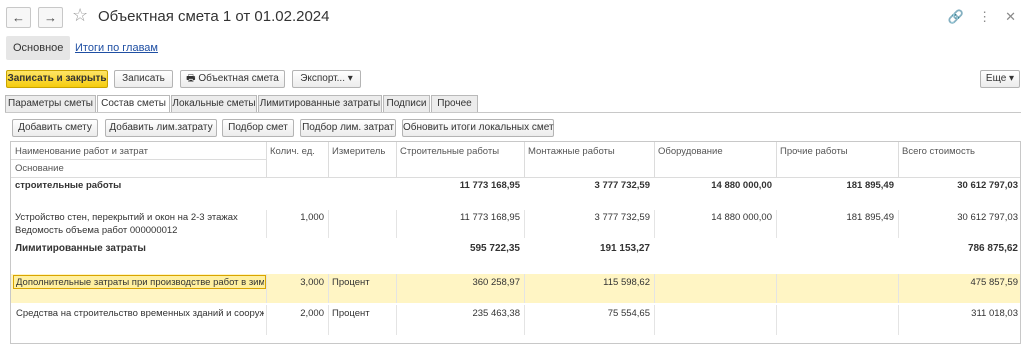  What do you see at coordinates (143, 79) in the screenshot?
I see `save-button: Записать` at bounding box center [143, 79].